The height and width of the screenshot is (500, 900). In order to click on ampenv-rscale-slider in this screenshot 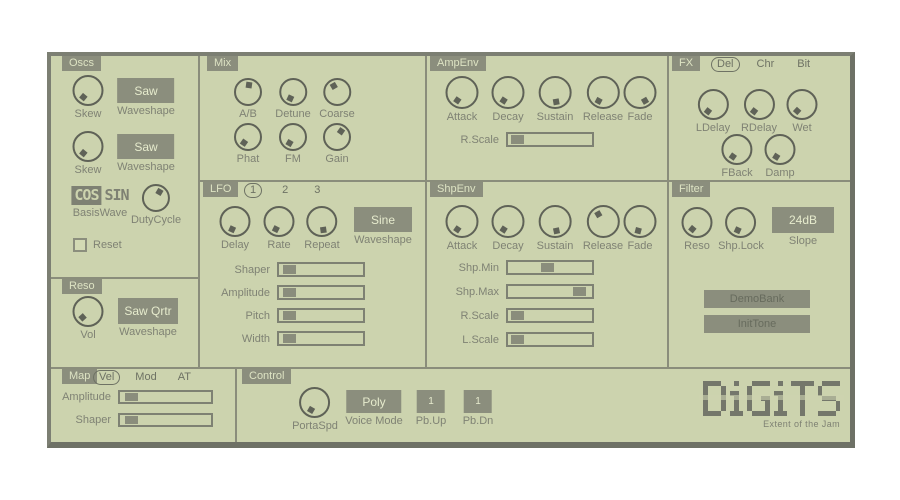, I will do `click(550, 139)`.